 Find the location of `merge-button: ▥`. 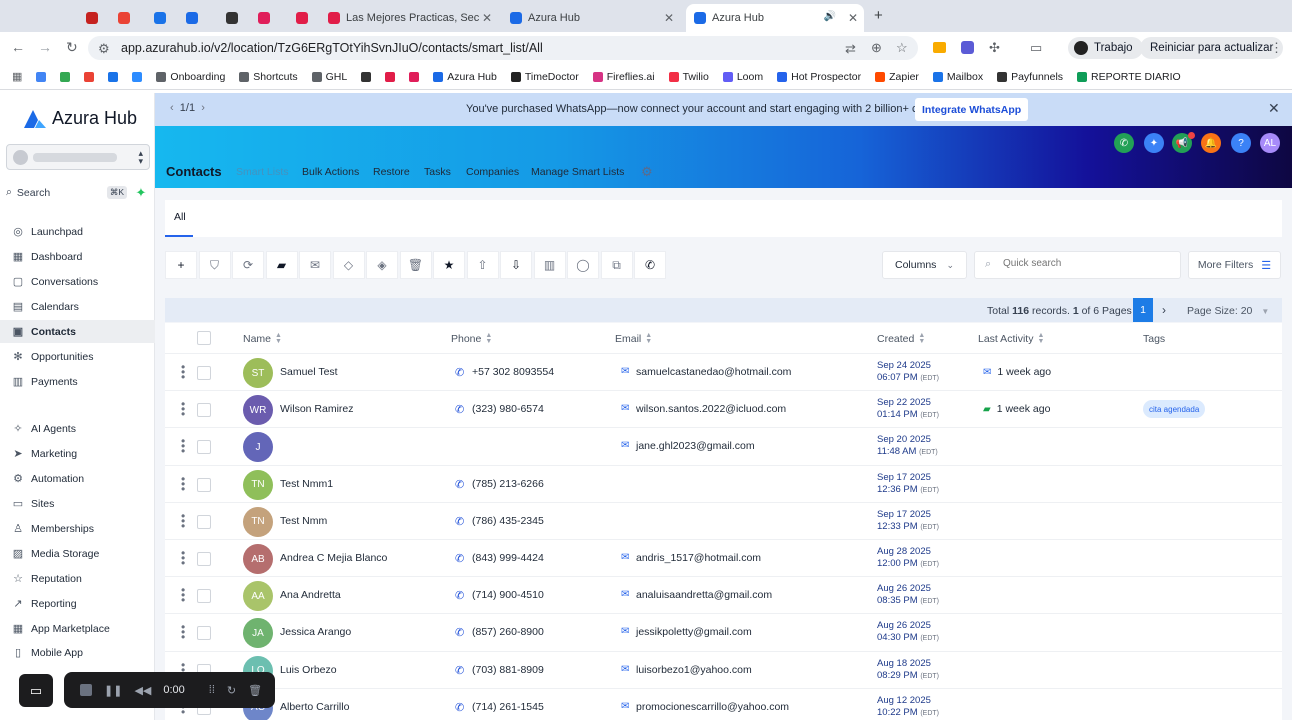

merge-button: ▥ is located at coordinates (549, 265).